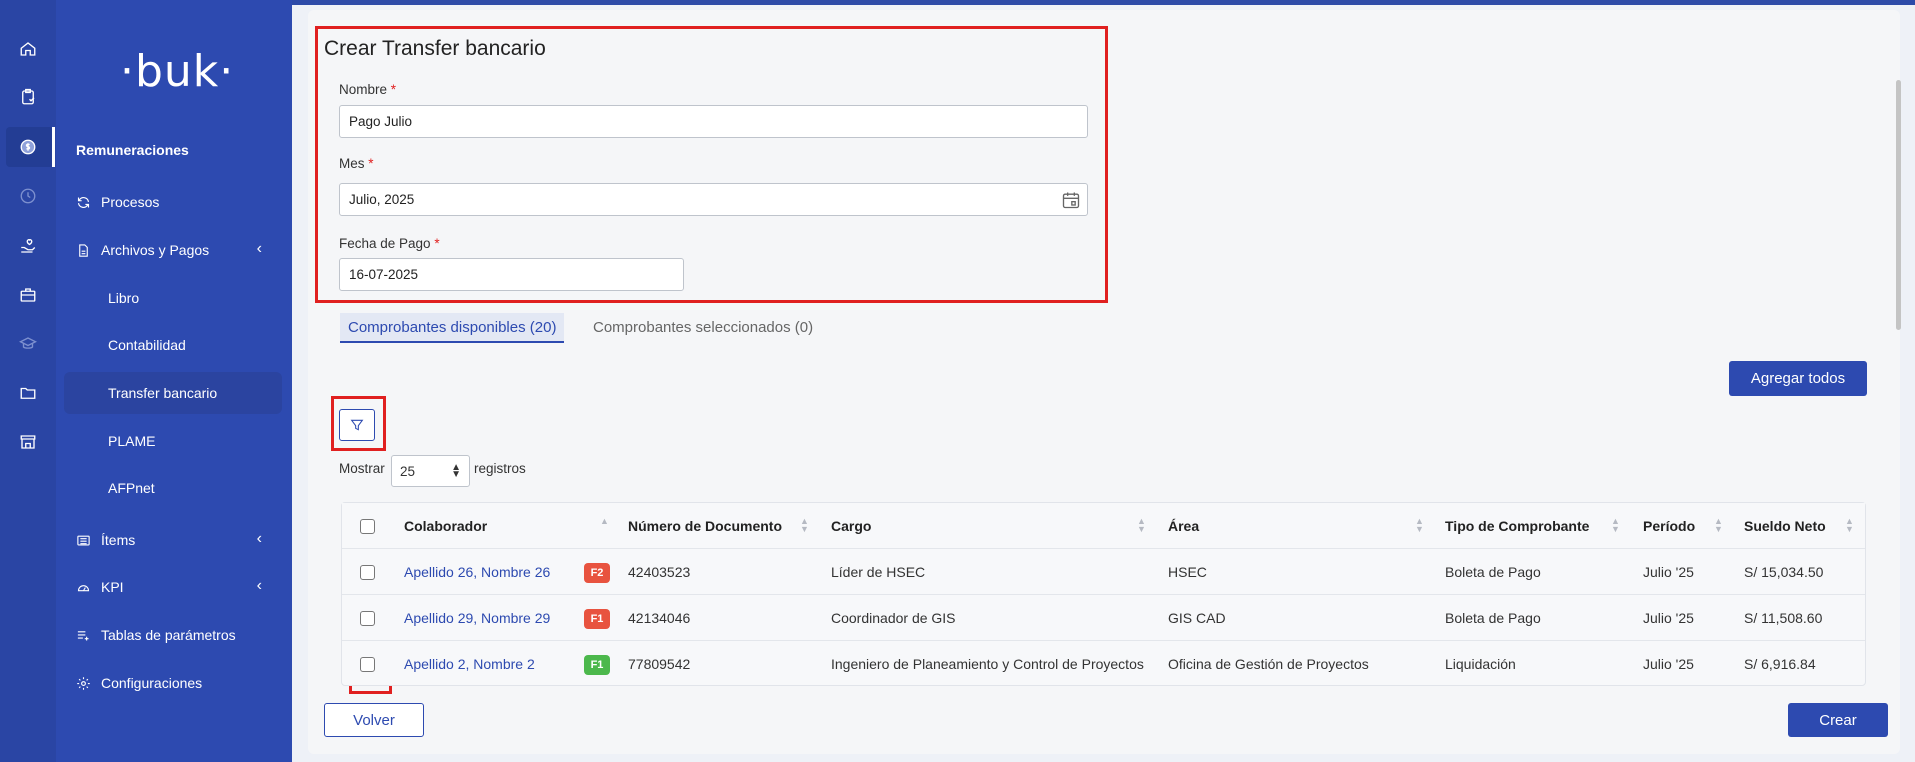 This screenshot has width=1915, height=762. I want to click on gauge-icon, so click(83, 587).